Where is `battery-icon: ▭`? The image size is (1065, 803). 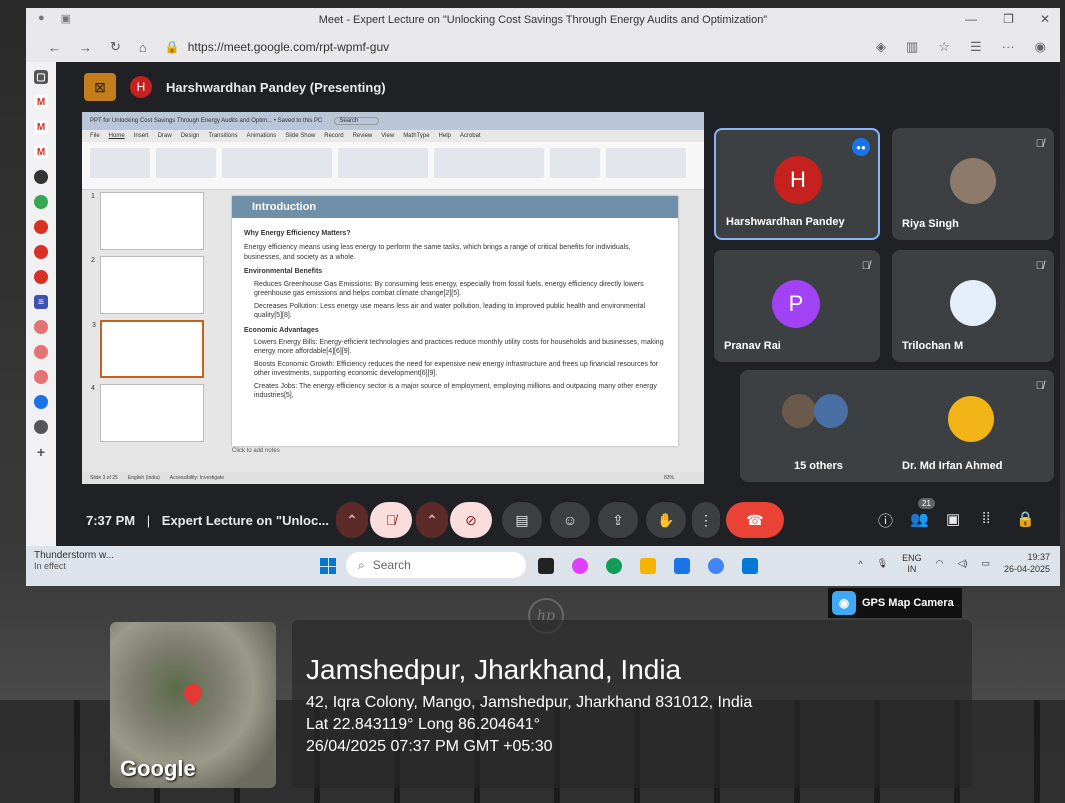 battery-icon: ▭ is located at coordinates (985, 563).